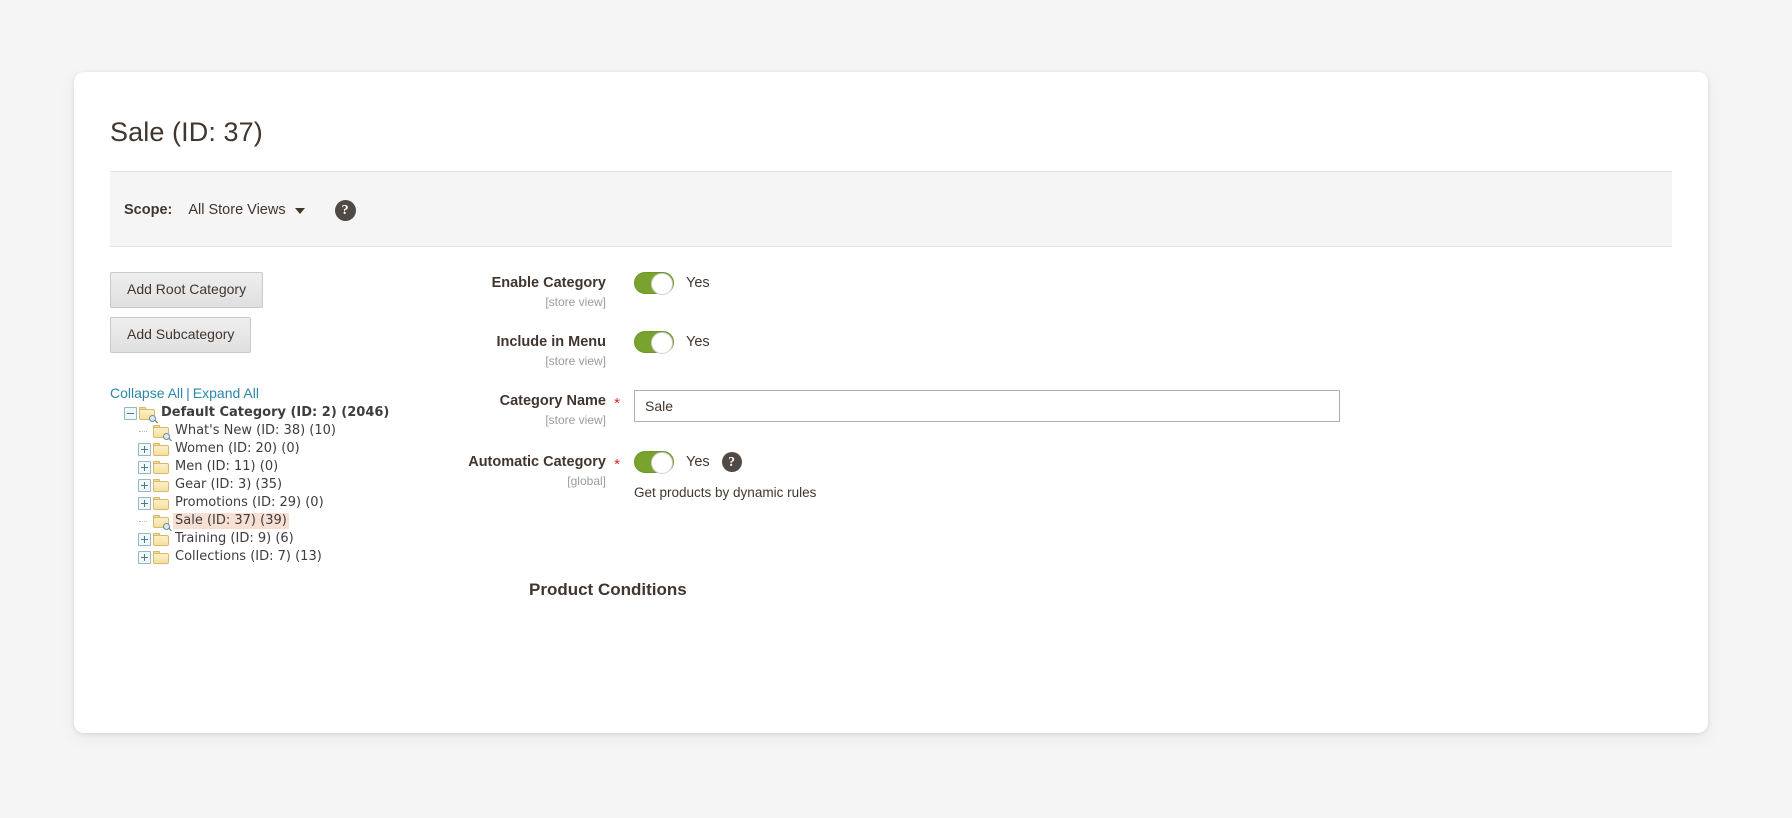 The image size is (1792, 818). I want to click on enable-category-toggle-value: Yes, so click(698, 283).